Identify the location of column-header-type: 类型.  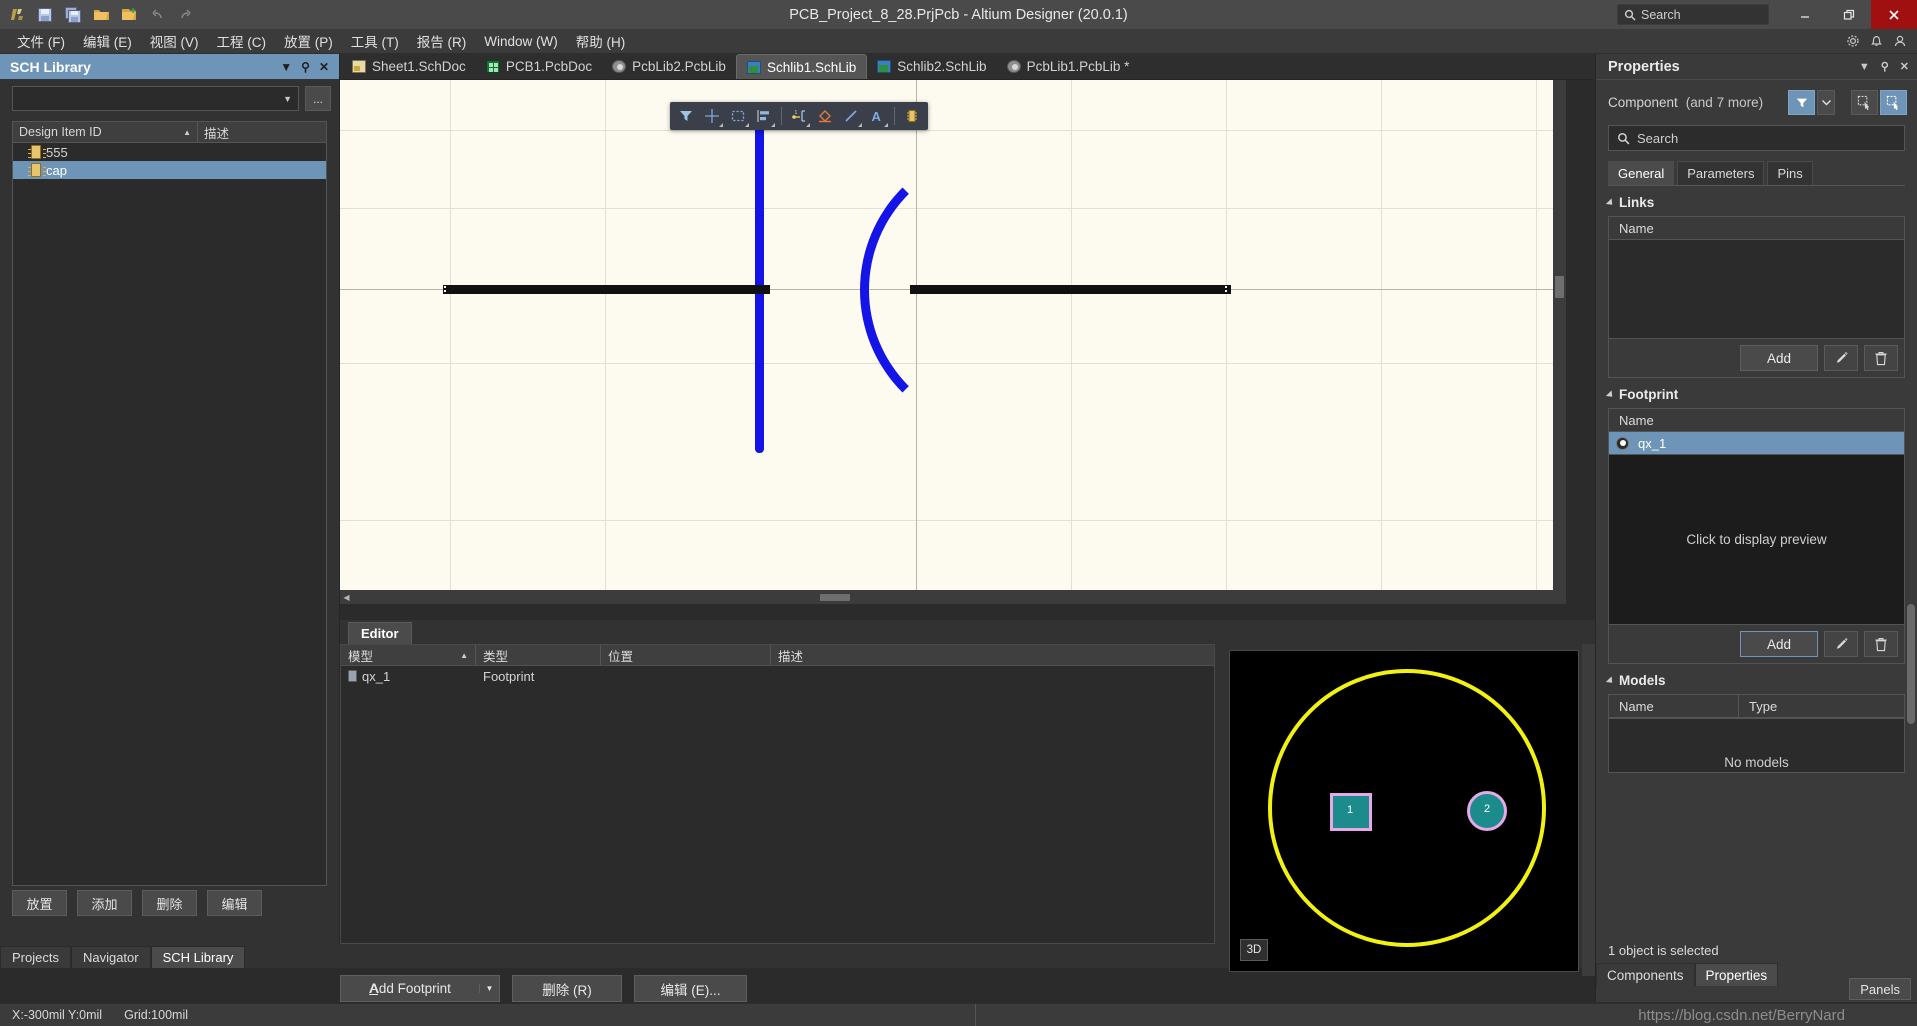
(538, 655).